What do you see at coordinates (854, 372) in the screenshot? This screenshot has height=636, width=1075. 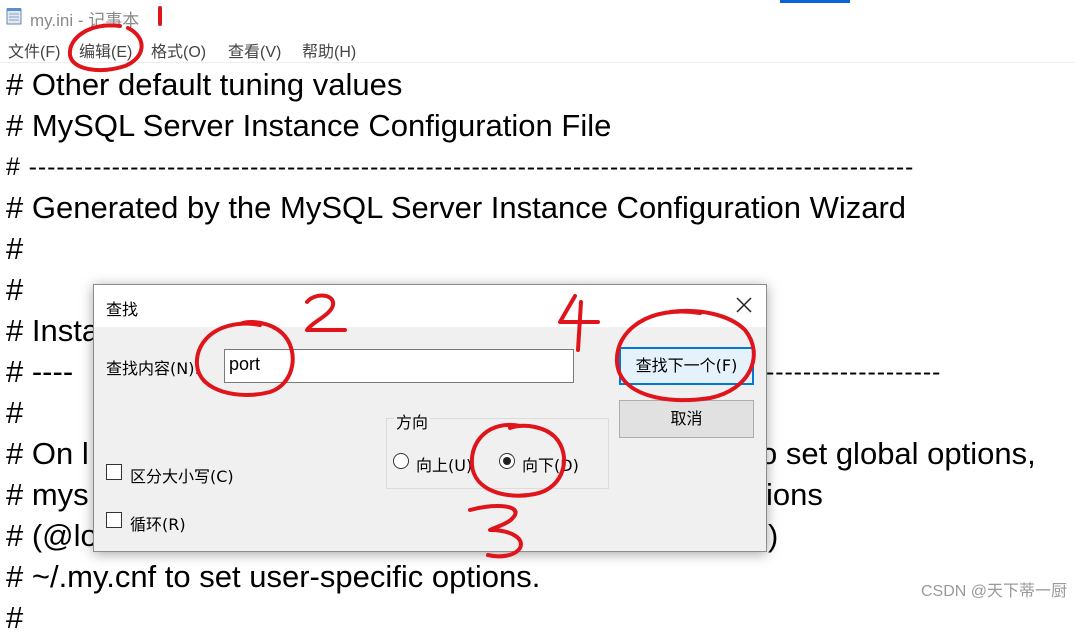 I see `text-line-fragment: -------------------` at bounding box center [854, 372].